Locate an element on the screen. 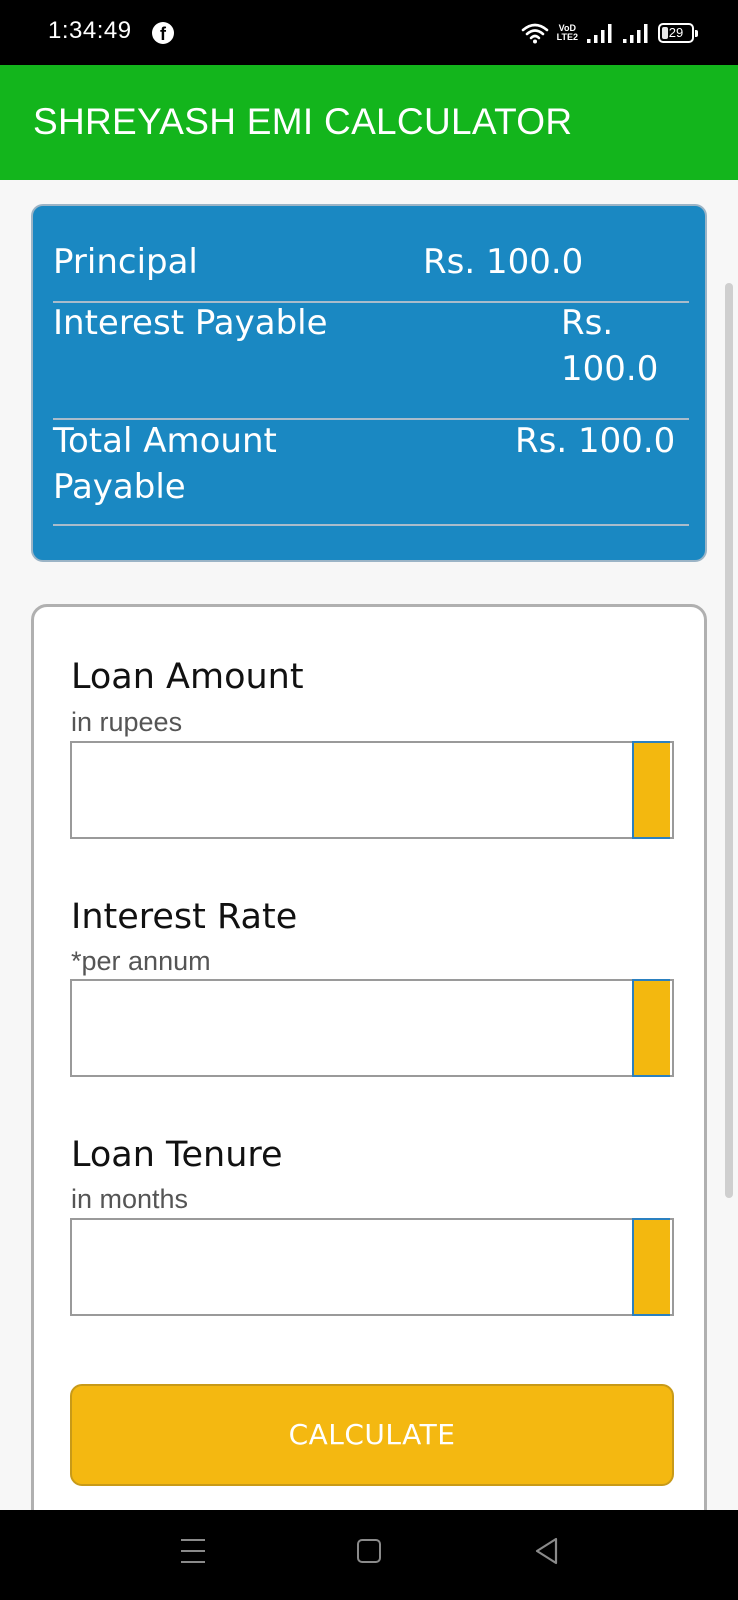 This screenshot has width=738, height=1600. total-label-line1: Total Amount is located at coordinates (165, 441).